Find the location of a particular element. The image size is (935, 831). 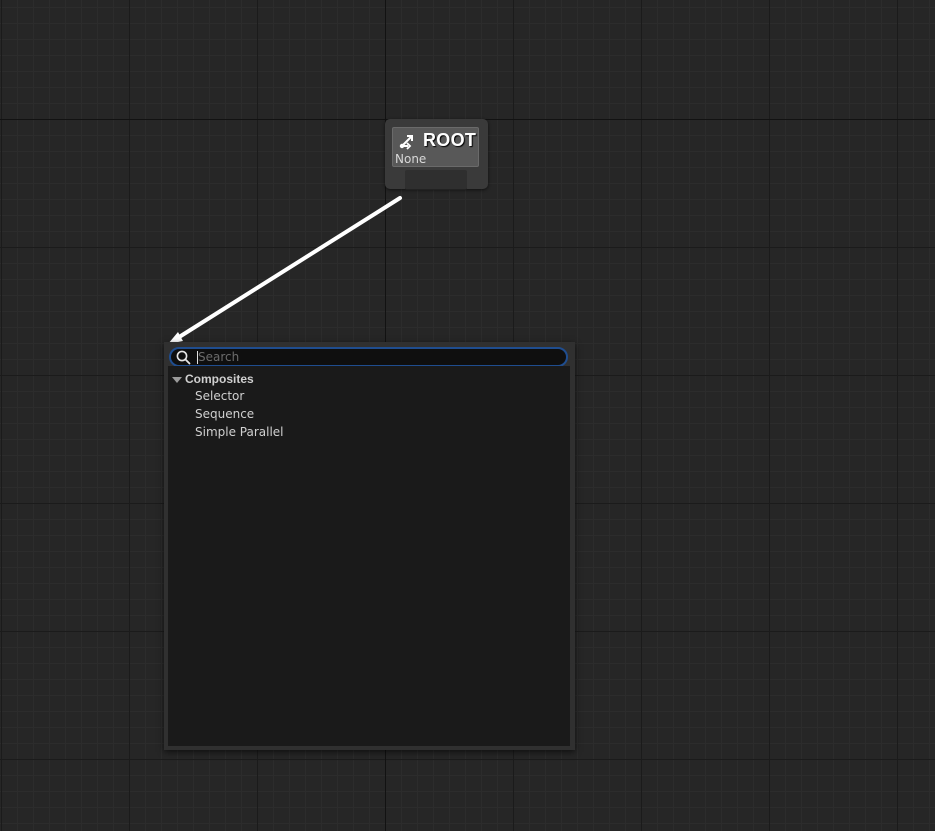

menu-item-simple-parallel: Simple Parallel is located at coordinates (239, 432).